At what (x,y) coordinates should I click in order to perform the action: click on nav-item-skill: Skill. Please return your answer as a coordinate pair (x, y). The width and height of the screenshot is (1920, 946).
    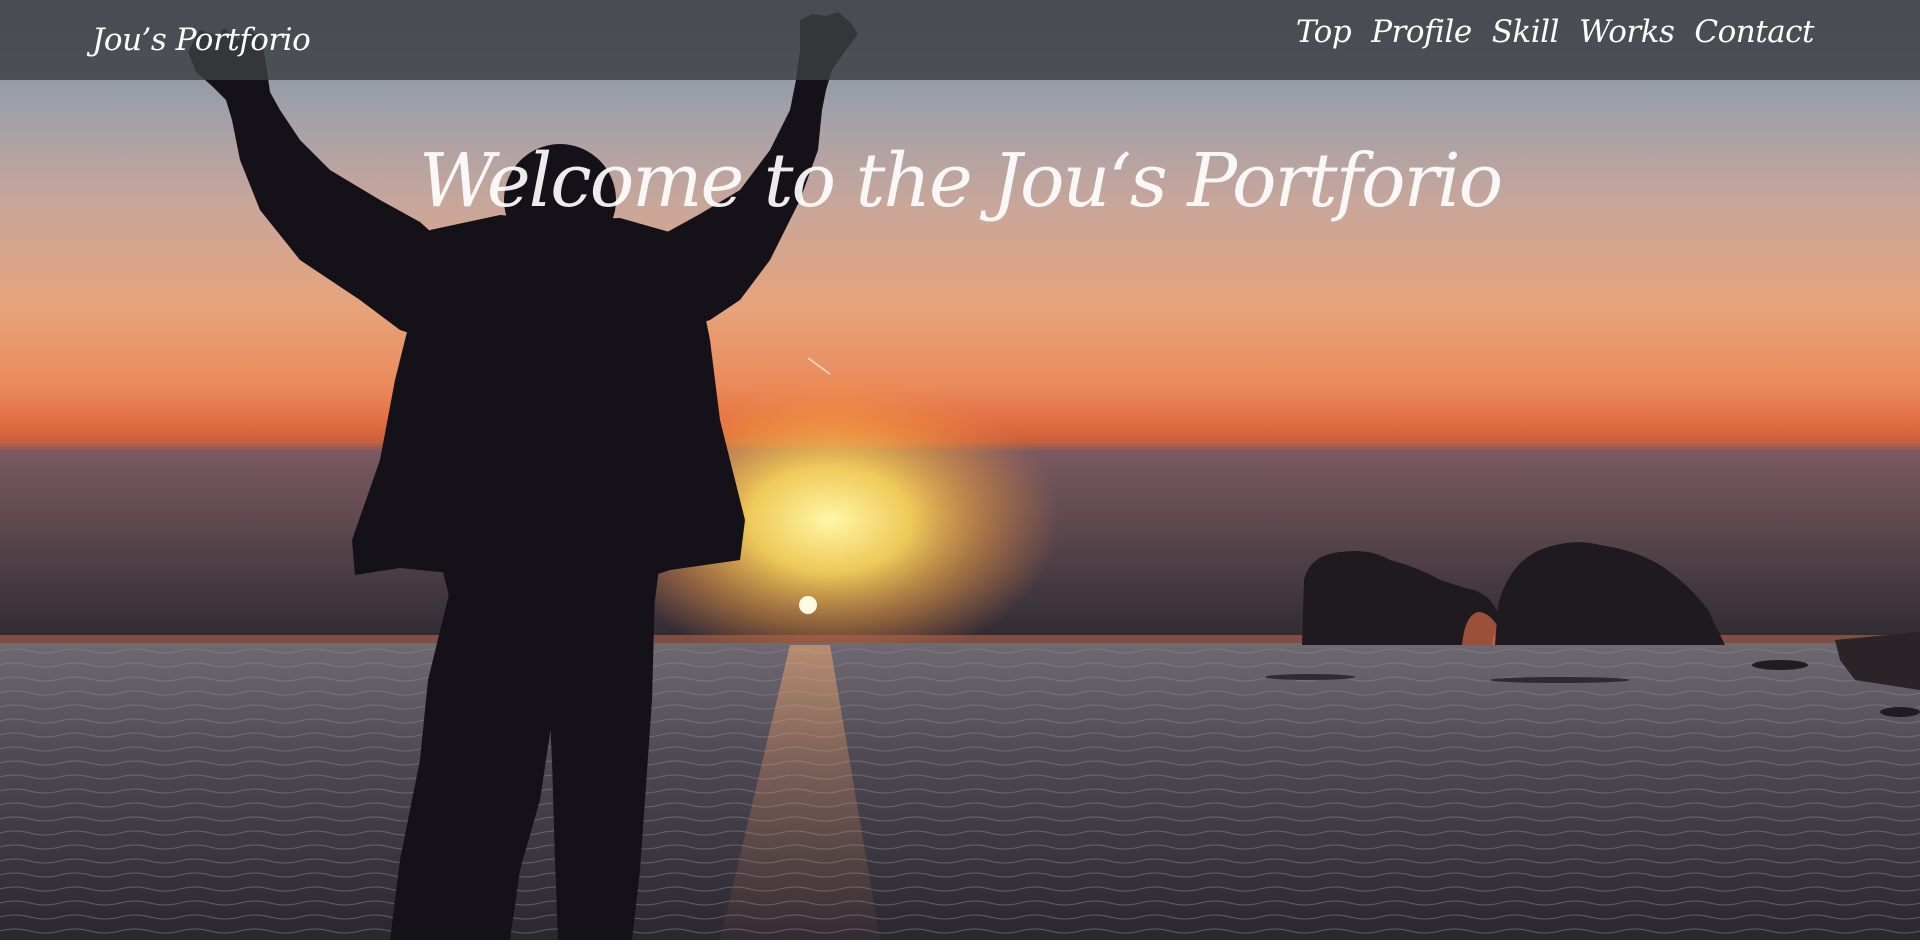
    Looking at the image, I should click on (1526, 32).